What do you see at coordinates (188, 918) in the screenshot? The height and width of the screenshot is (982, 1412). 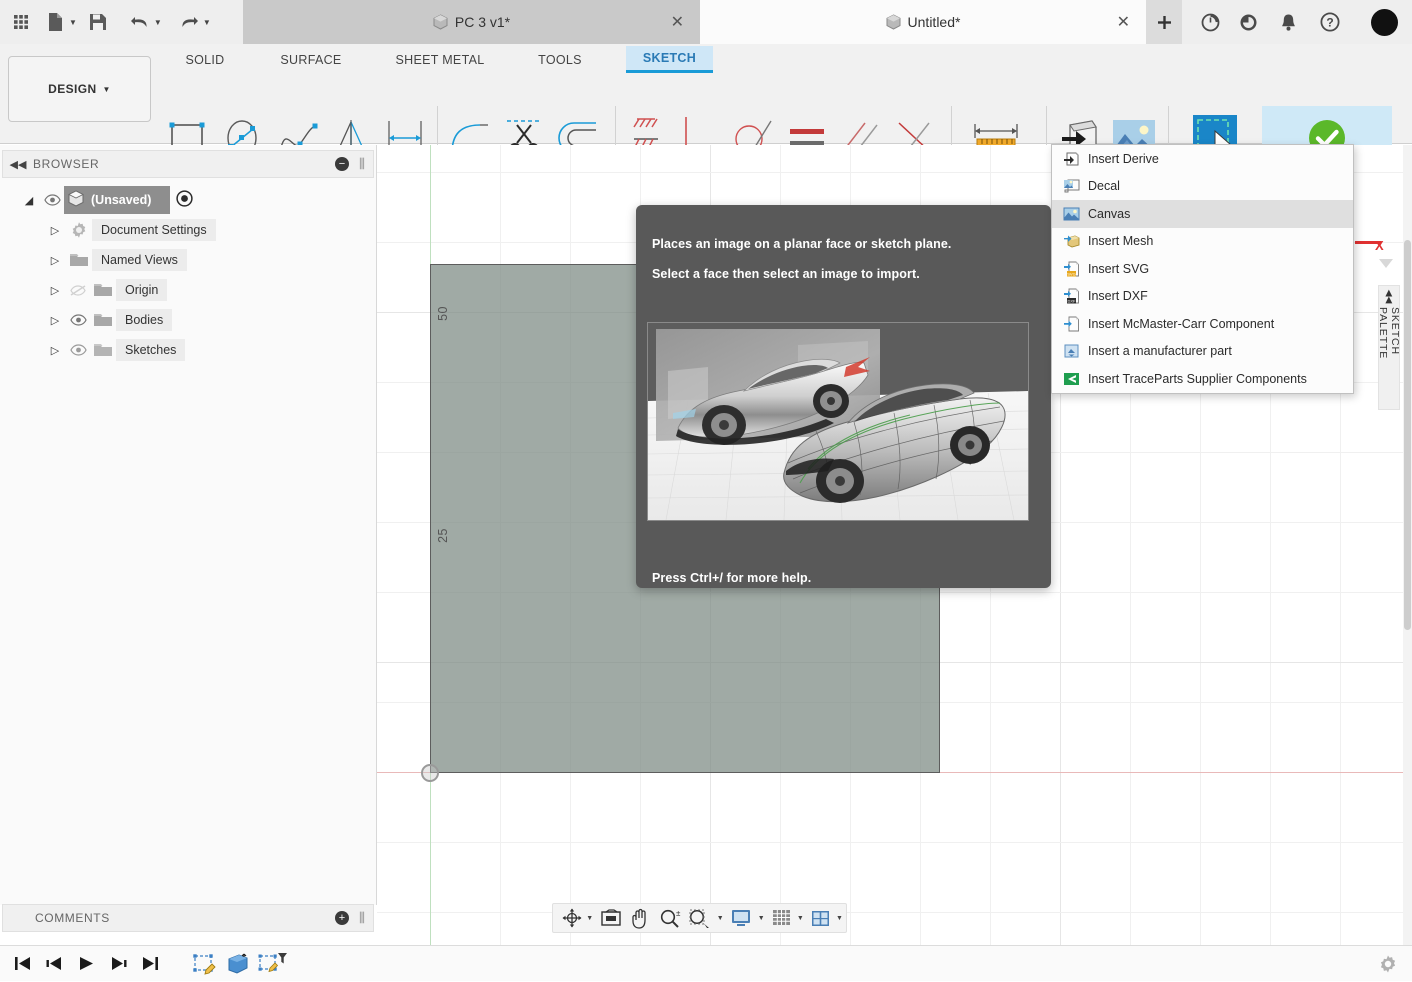 I see `comments-panel-header: COMMENTS + ⫼` at bounding box center [188, 918].